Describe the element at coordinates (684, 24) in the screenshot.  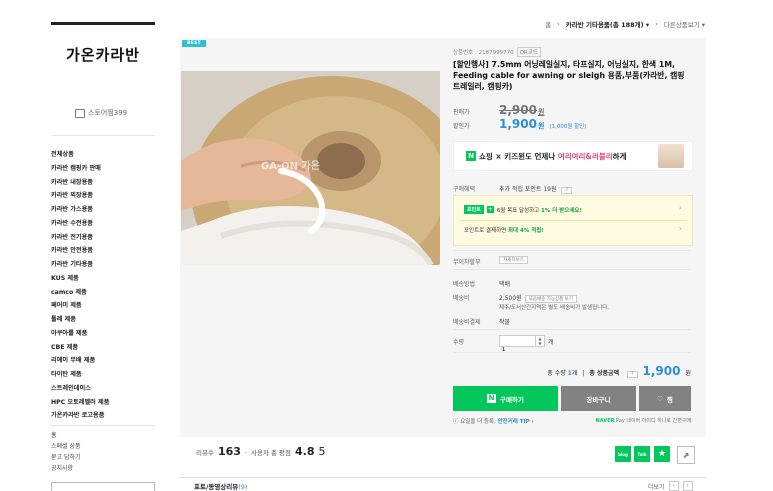
I see `other-products-dropdown: 다른상품보기 ▾` at that location.